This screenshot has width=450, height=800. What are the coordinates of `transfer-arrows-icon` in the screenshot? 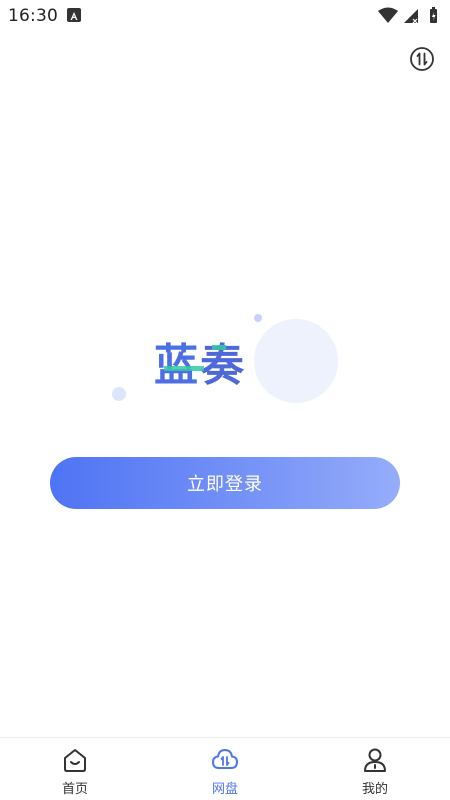 It's located at (422, 59).